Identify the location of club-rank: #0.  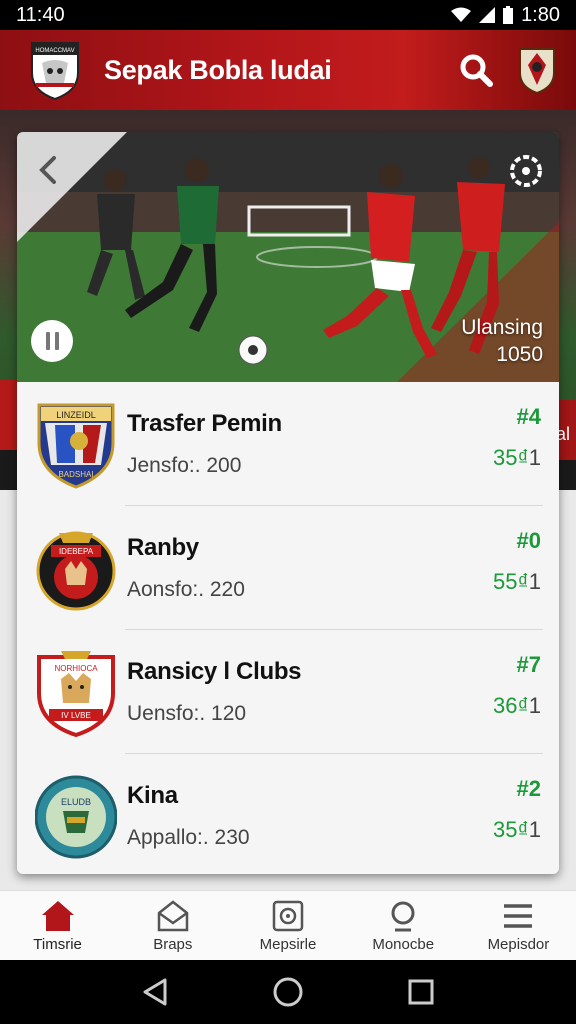
(528, 540).